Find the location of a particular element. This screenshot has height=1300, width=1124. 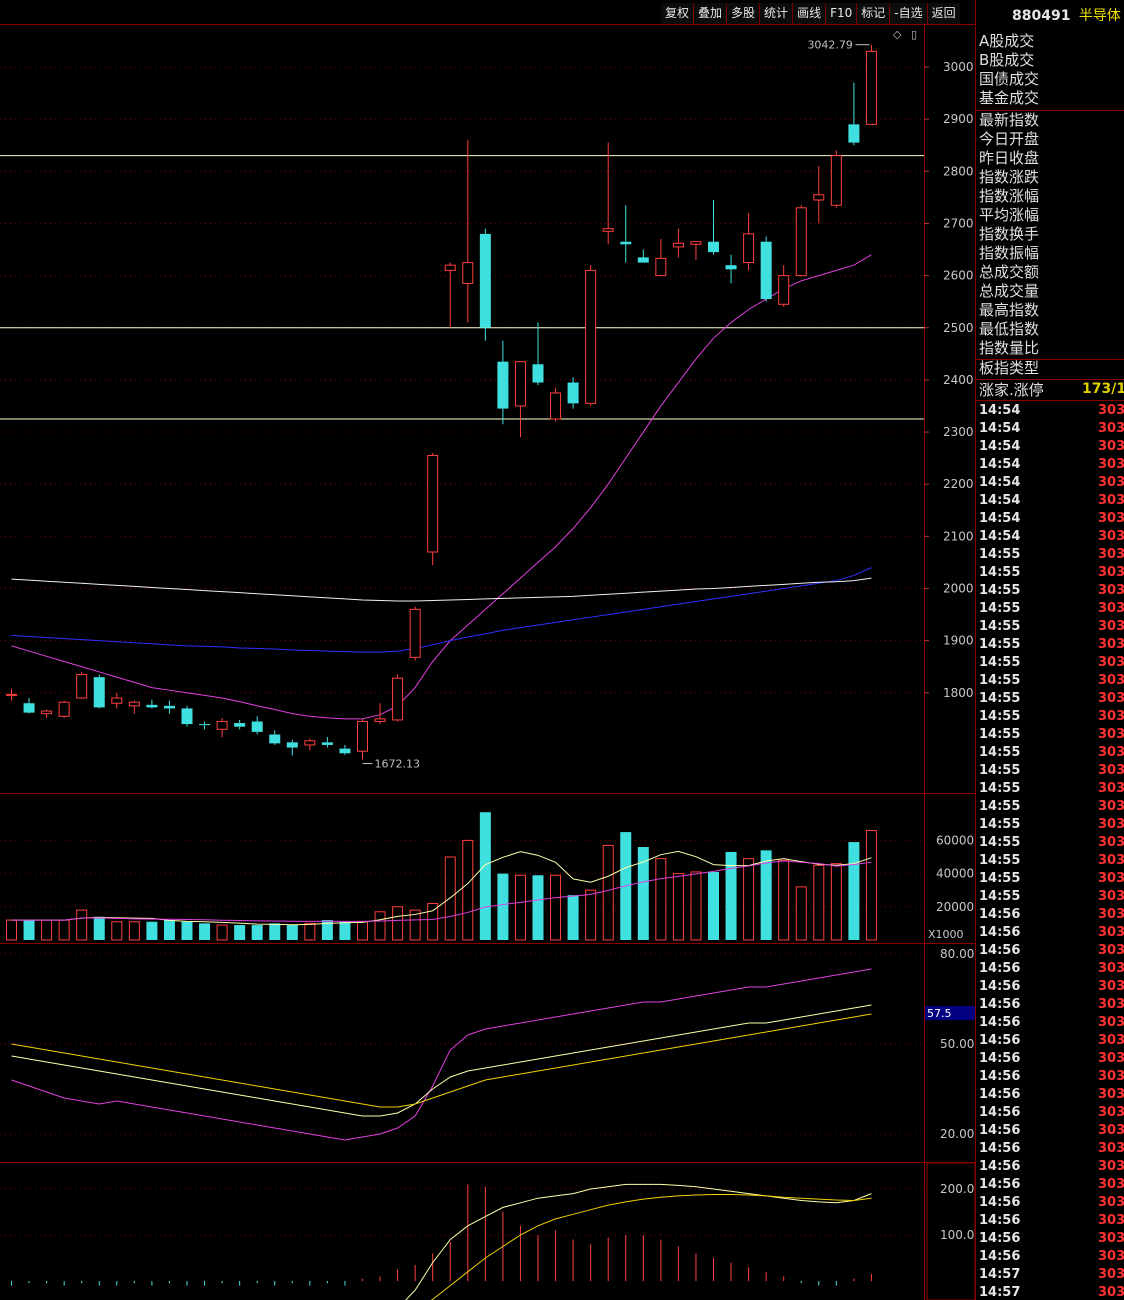

overlay-button: 叠加 is located at coordinates (710, 13).